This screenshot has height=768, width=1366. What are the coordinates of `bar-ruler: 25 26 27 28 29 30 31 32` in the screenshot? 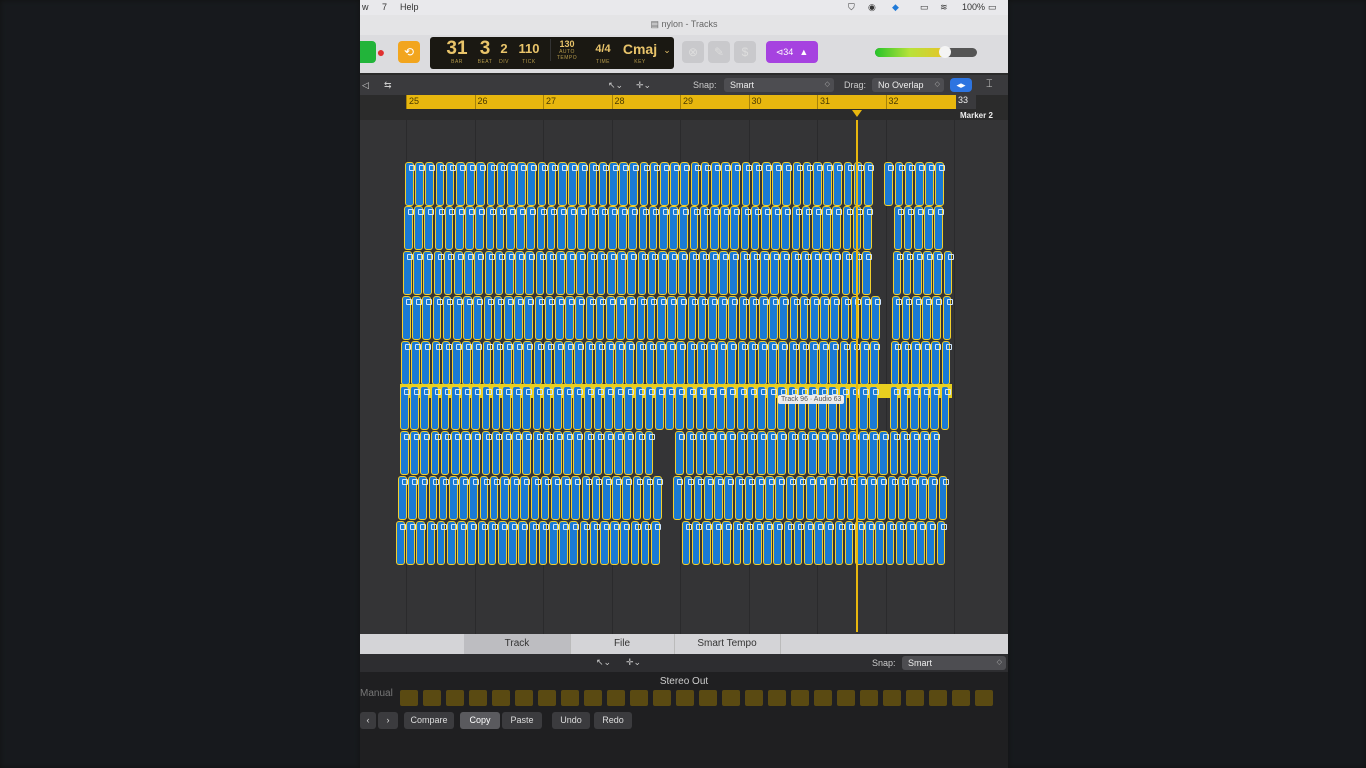 It's located at (681, 102).